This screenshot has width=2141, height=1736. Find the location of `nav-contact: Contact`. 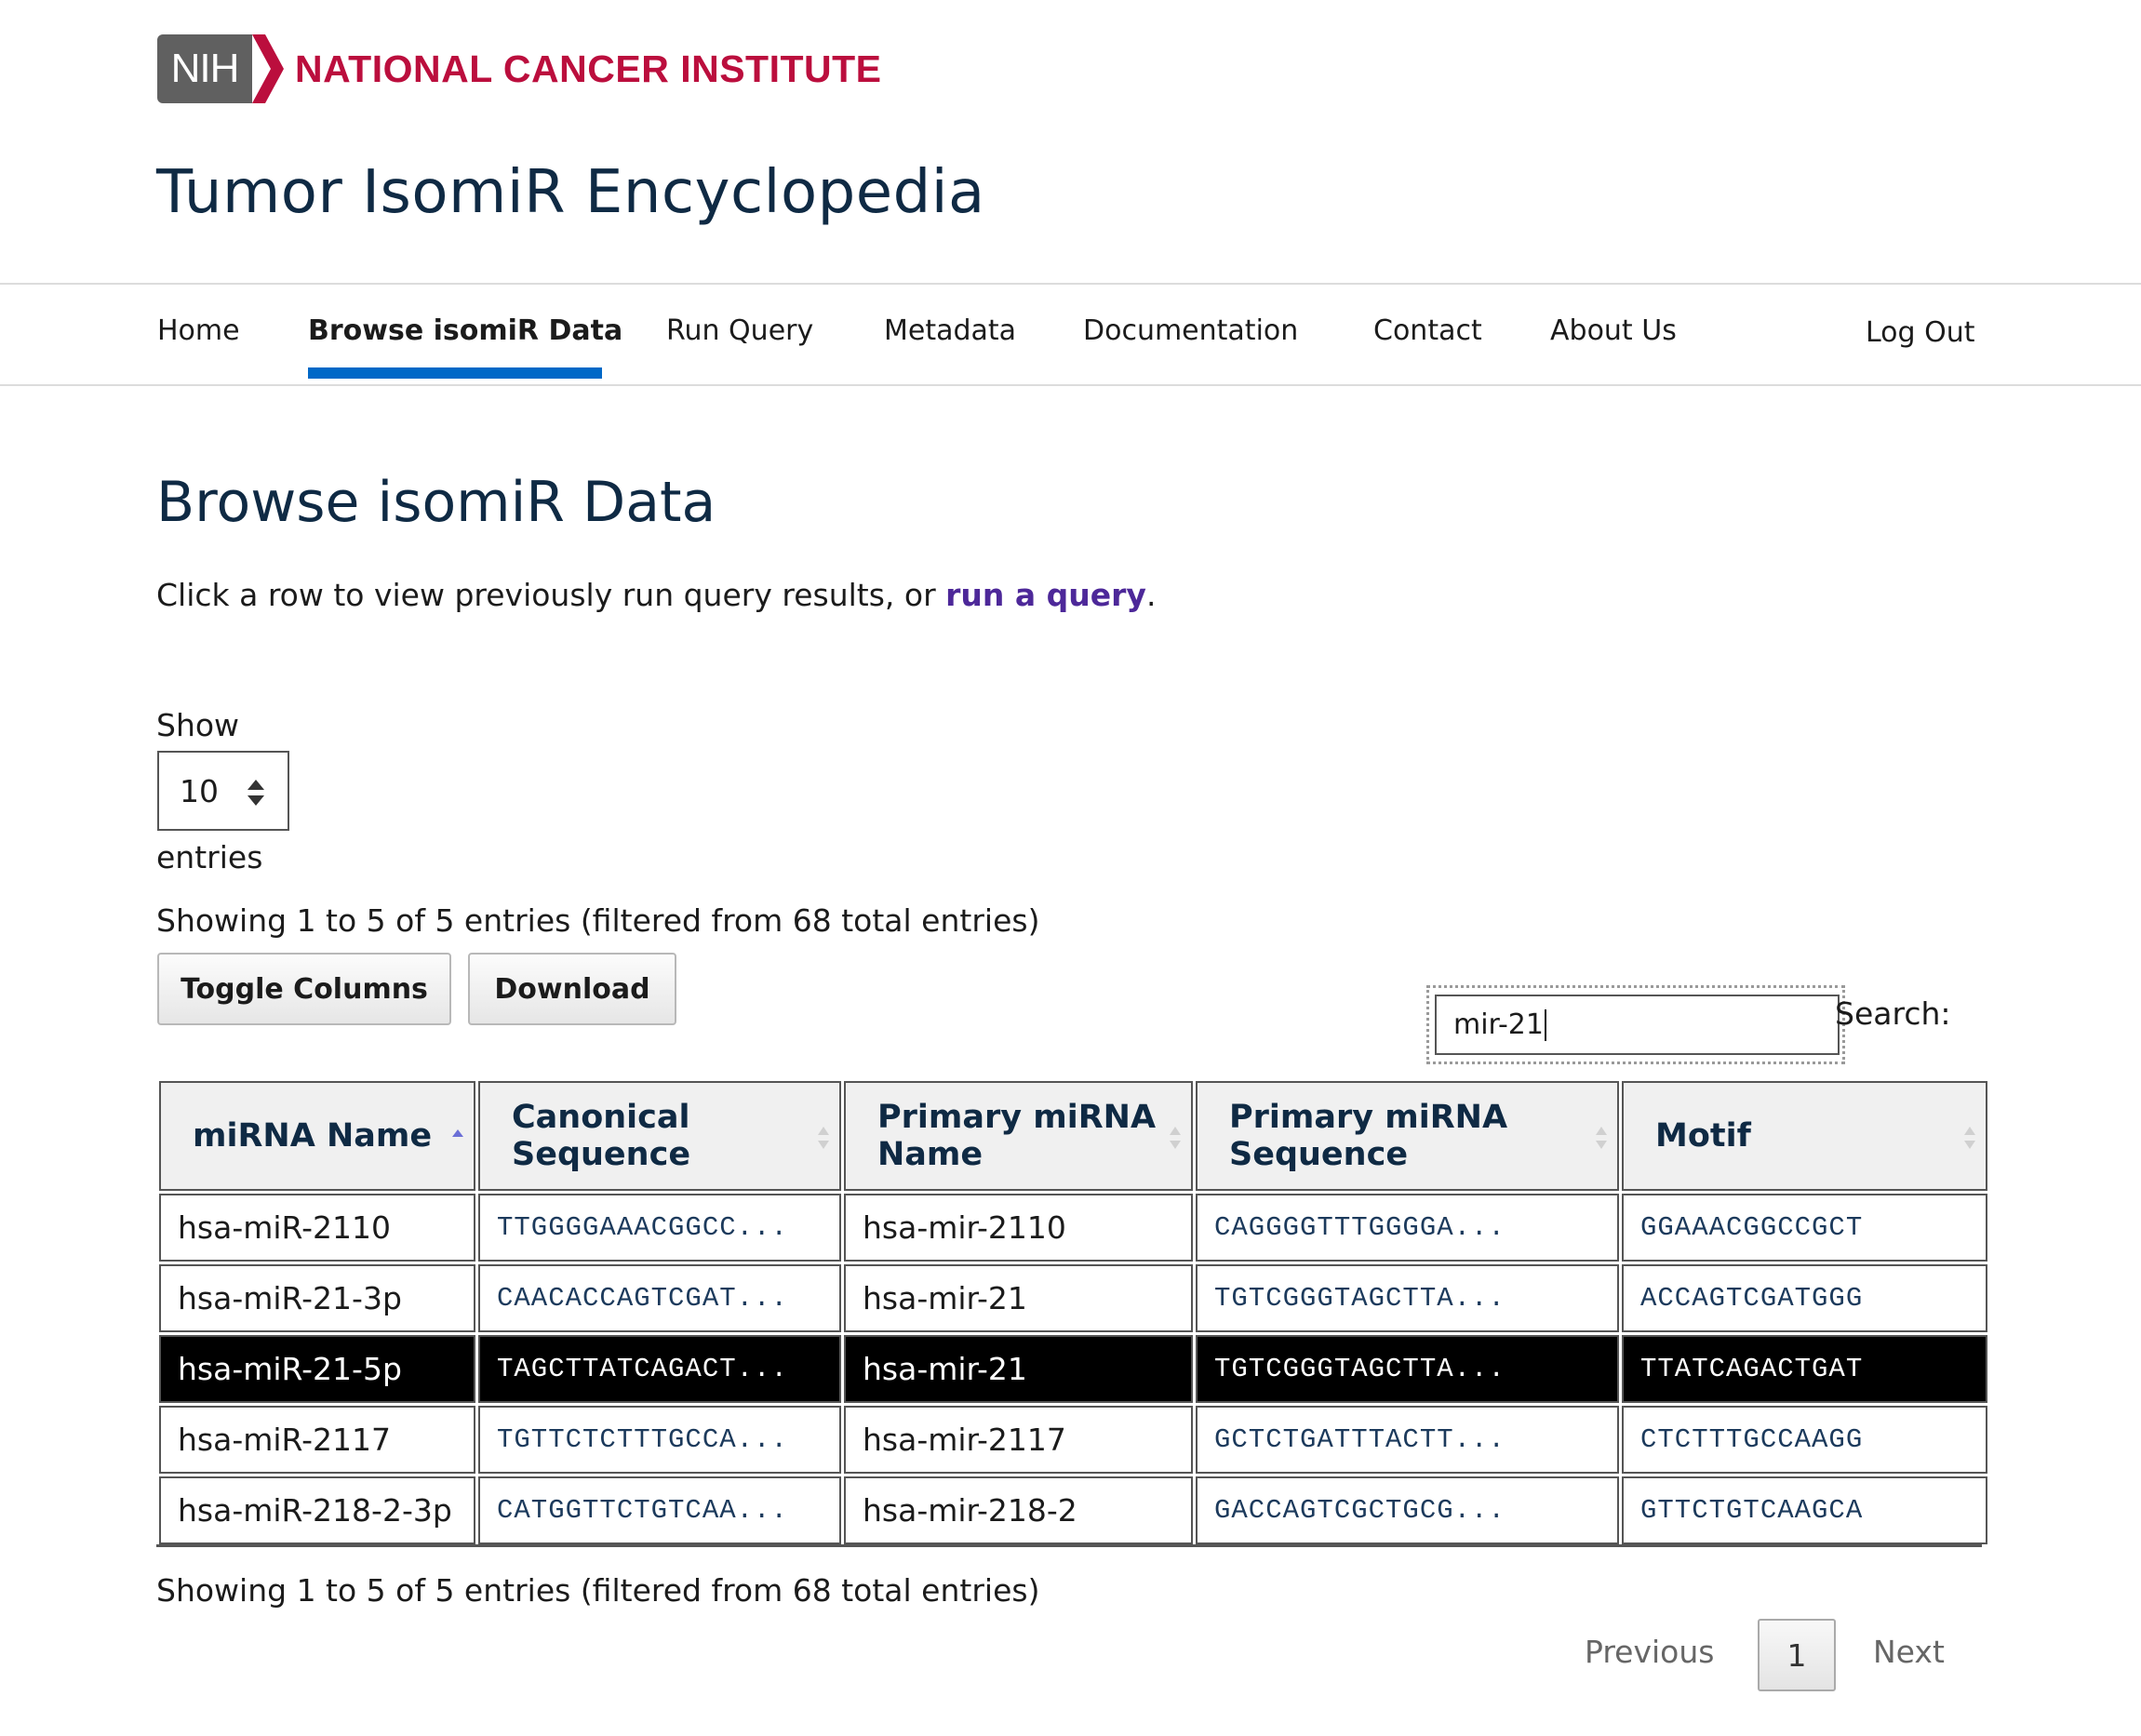

nav-contact: Contact is located at coordinates (1427, 330).